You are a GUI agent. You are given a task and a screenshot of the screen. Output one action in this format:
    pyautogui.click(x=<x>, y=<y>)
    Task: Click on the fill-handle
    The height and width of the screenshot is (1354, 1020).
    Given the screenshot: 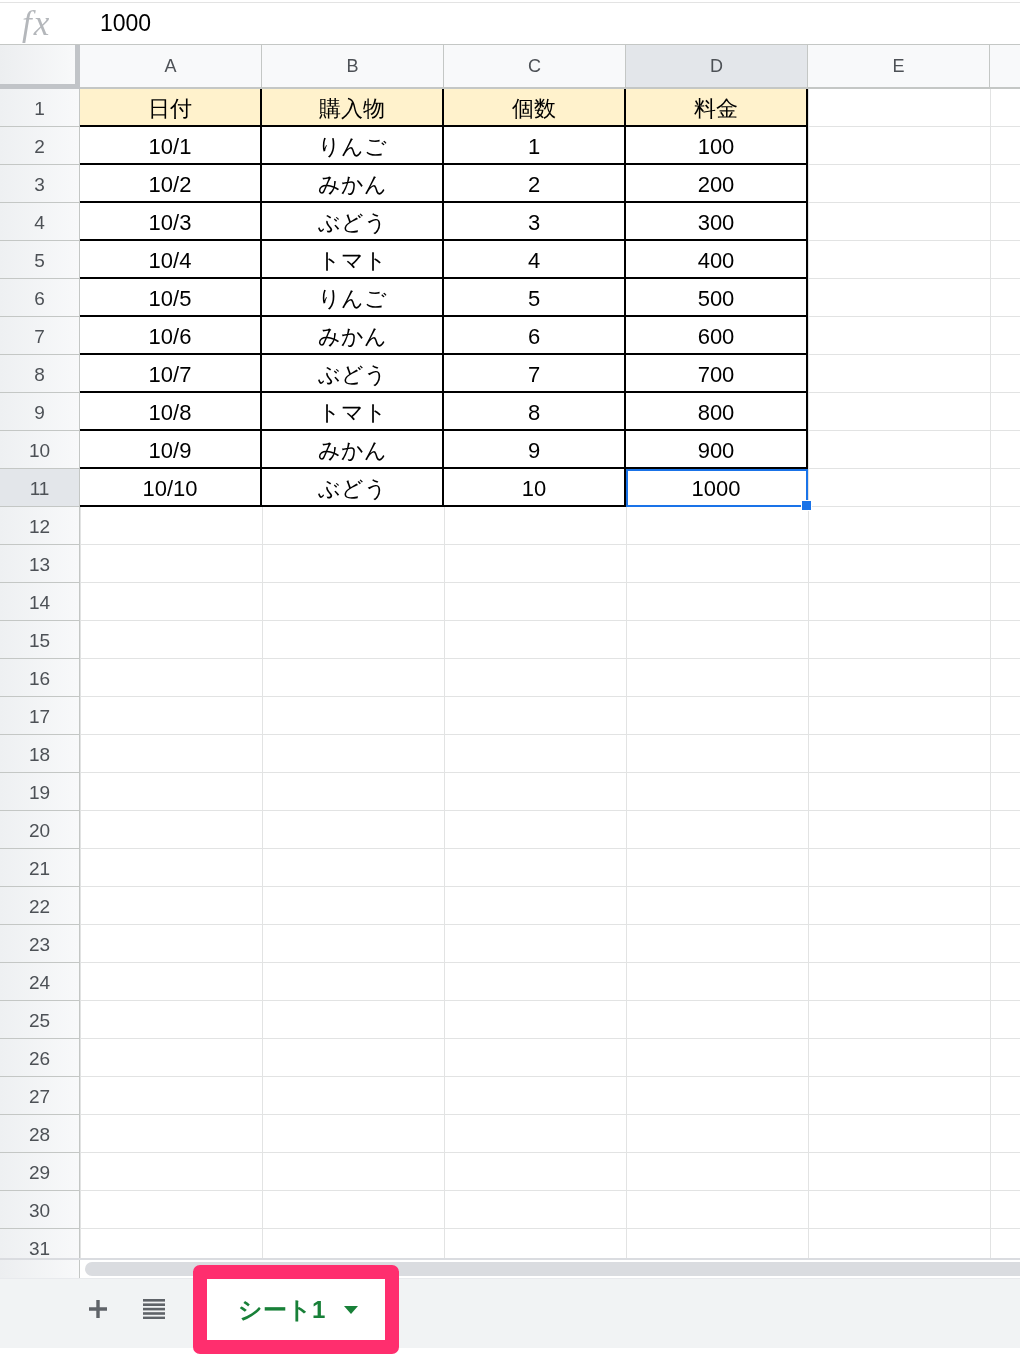 What is the action you would take?
    pyautogui.click(x=806, y=505)
    